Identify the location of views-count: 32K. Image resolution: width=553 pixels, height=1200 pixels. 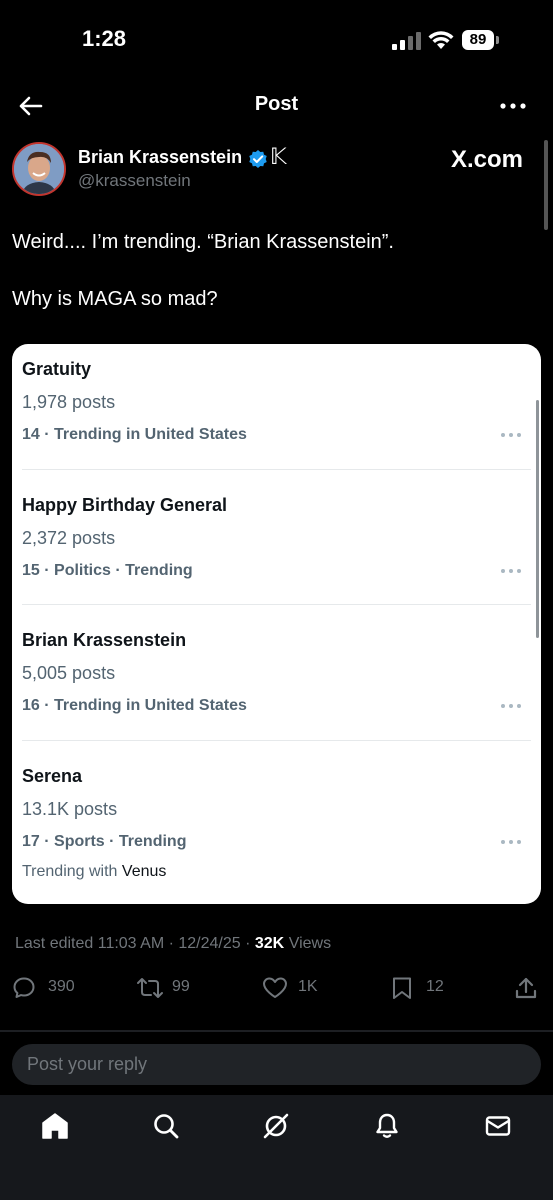
(269, 943).